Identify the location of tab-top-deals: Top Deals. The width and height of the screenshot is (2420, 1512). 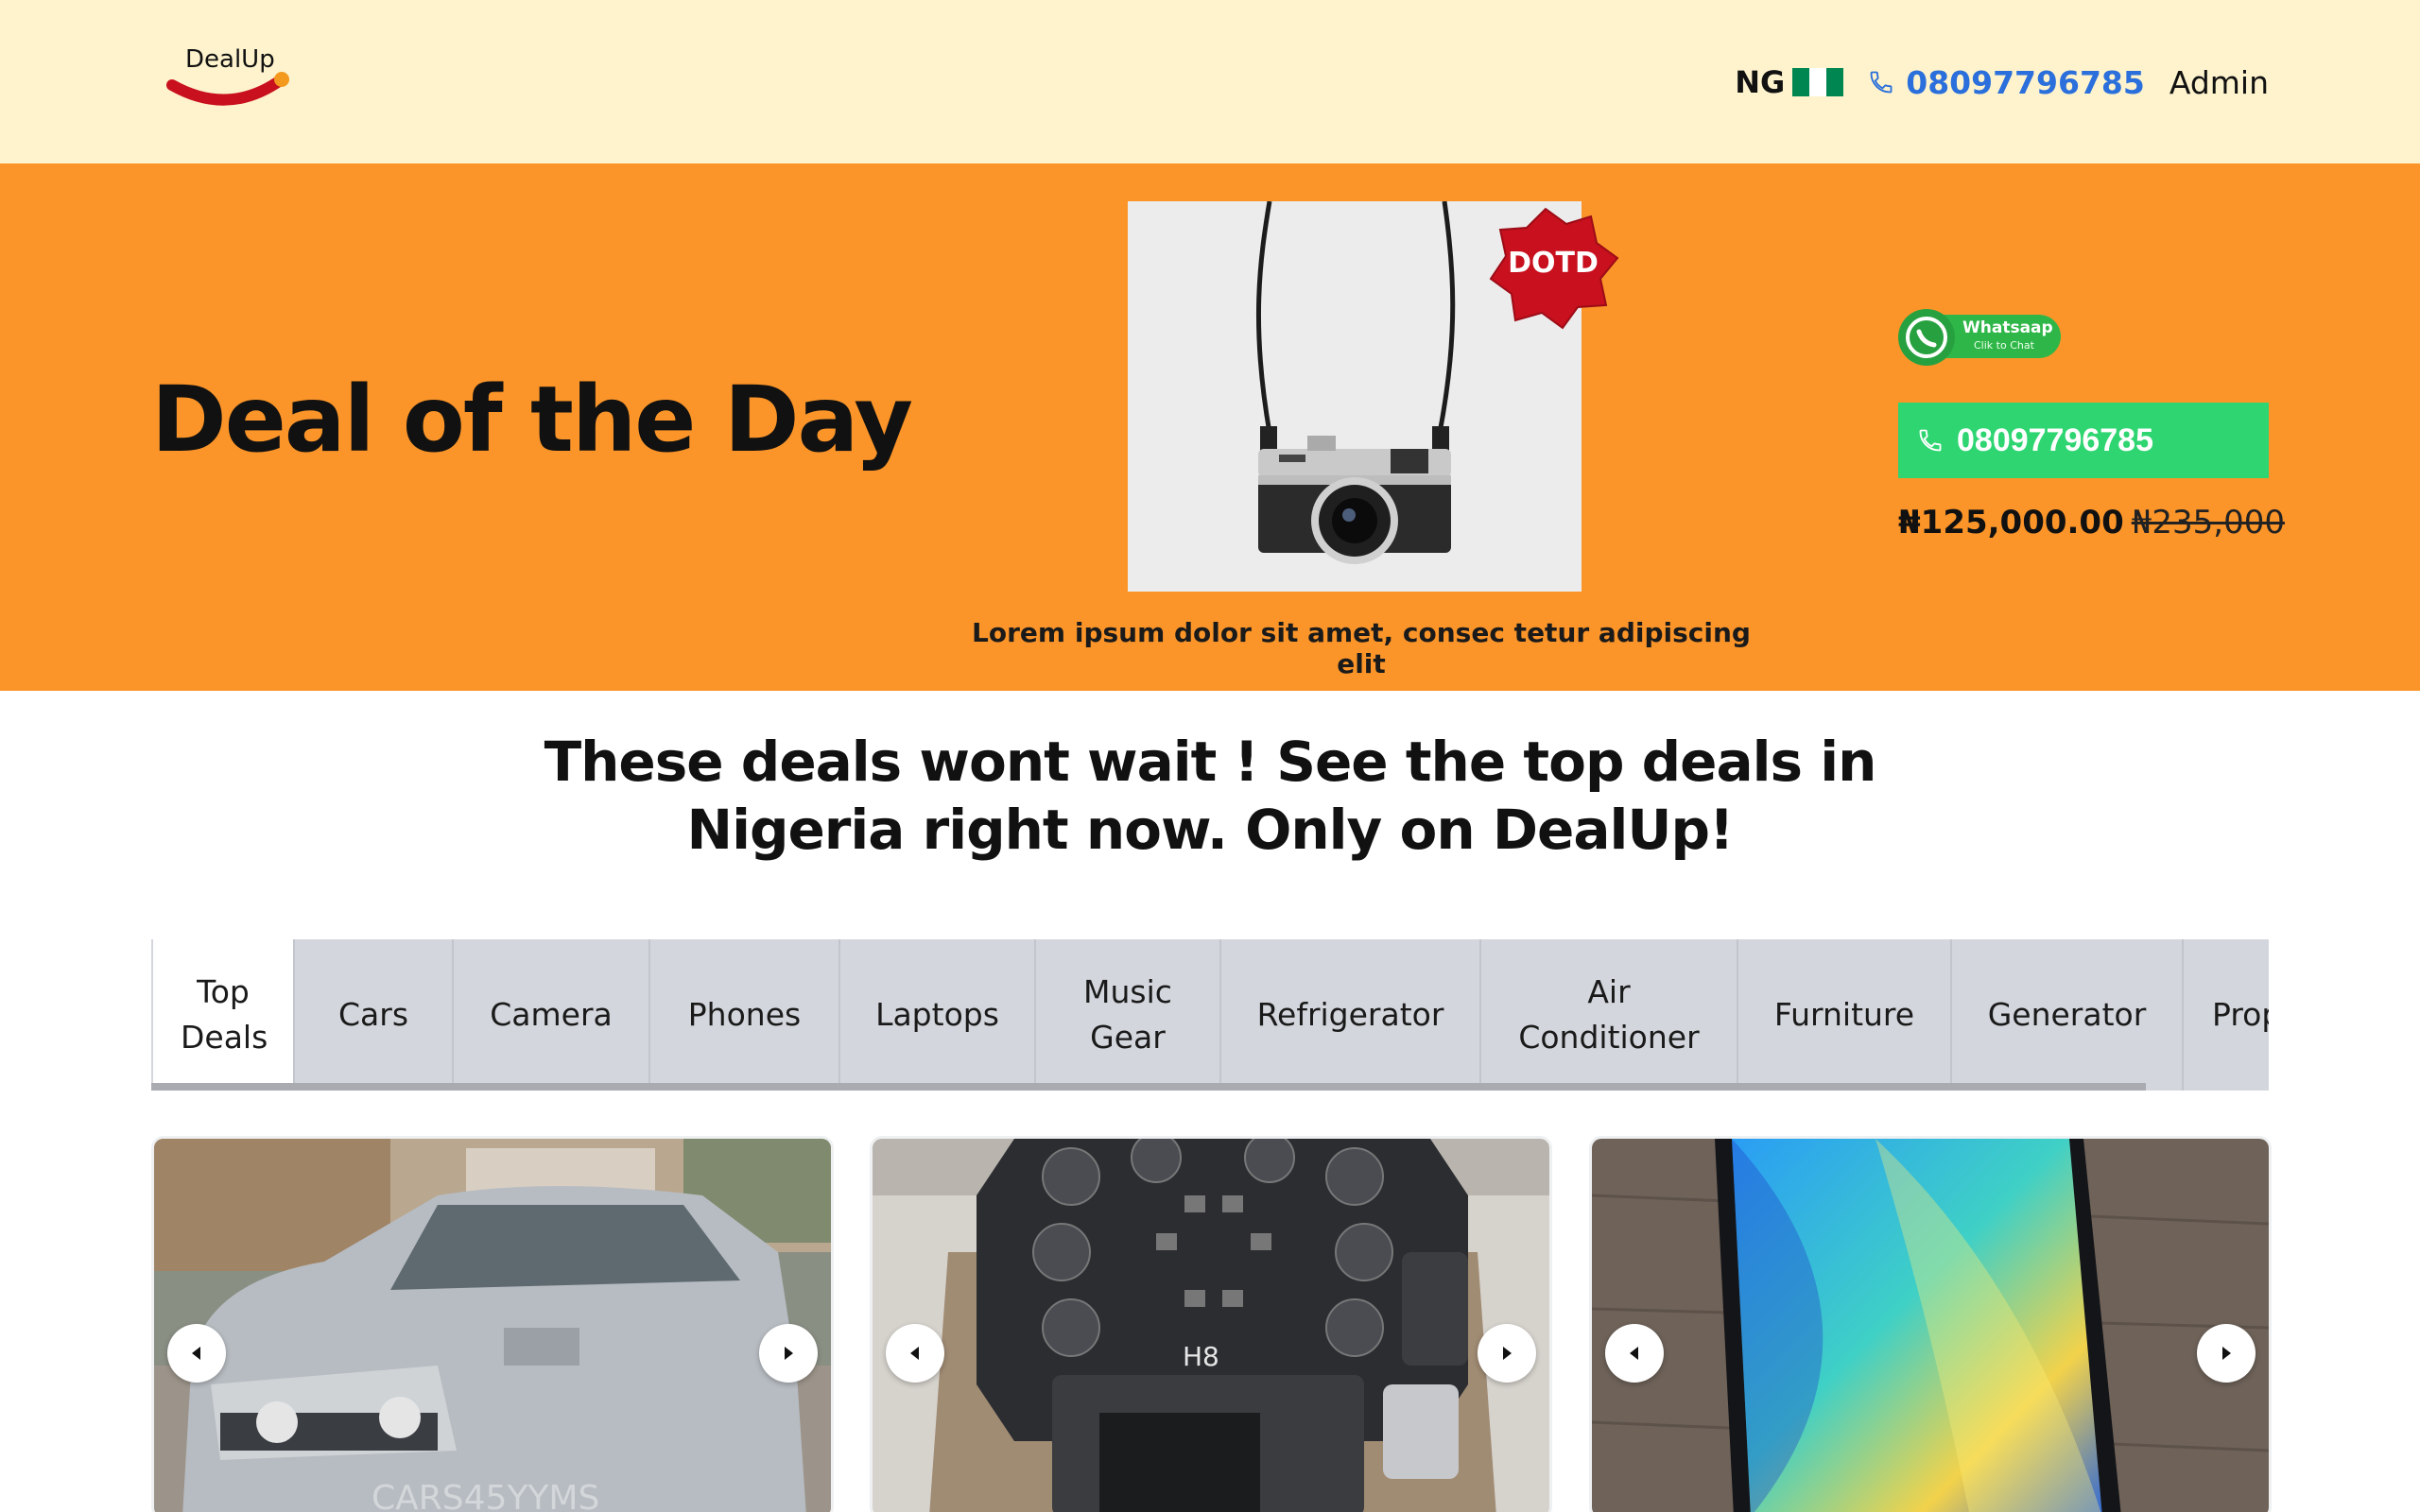
(223, 1015).